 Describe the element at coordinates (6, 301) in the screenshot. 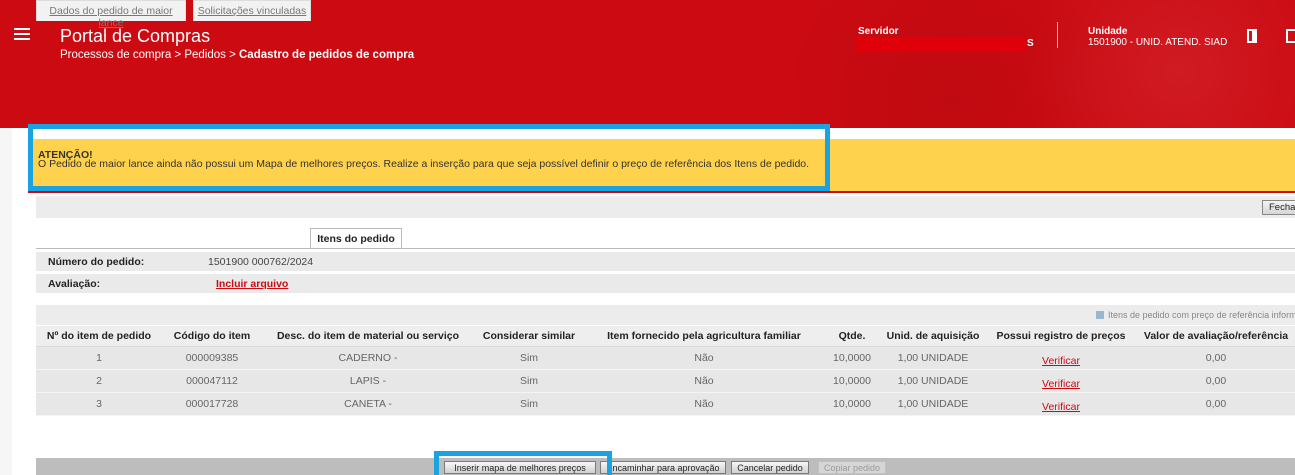

I see `page-left-edge` at that location.